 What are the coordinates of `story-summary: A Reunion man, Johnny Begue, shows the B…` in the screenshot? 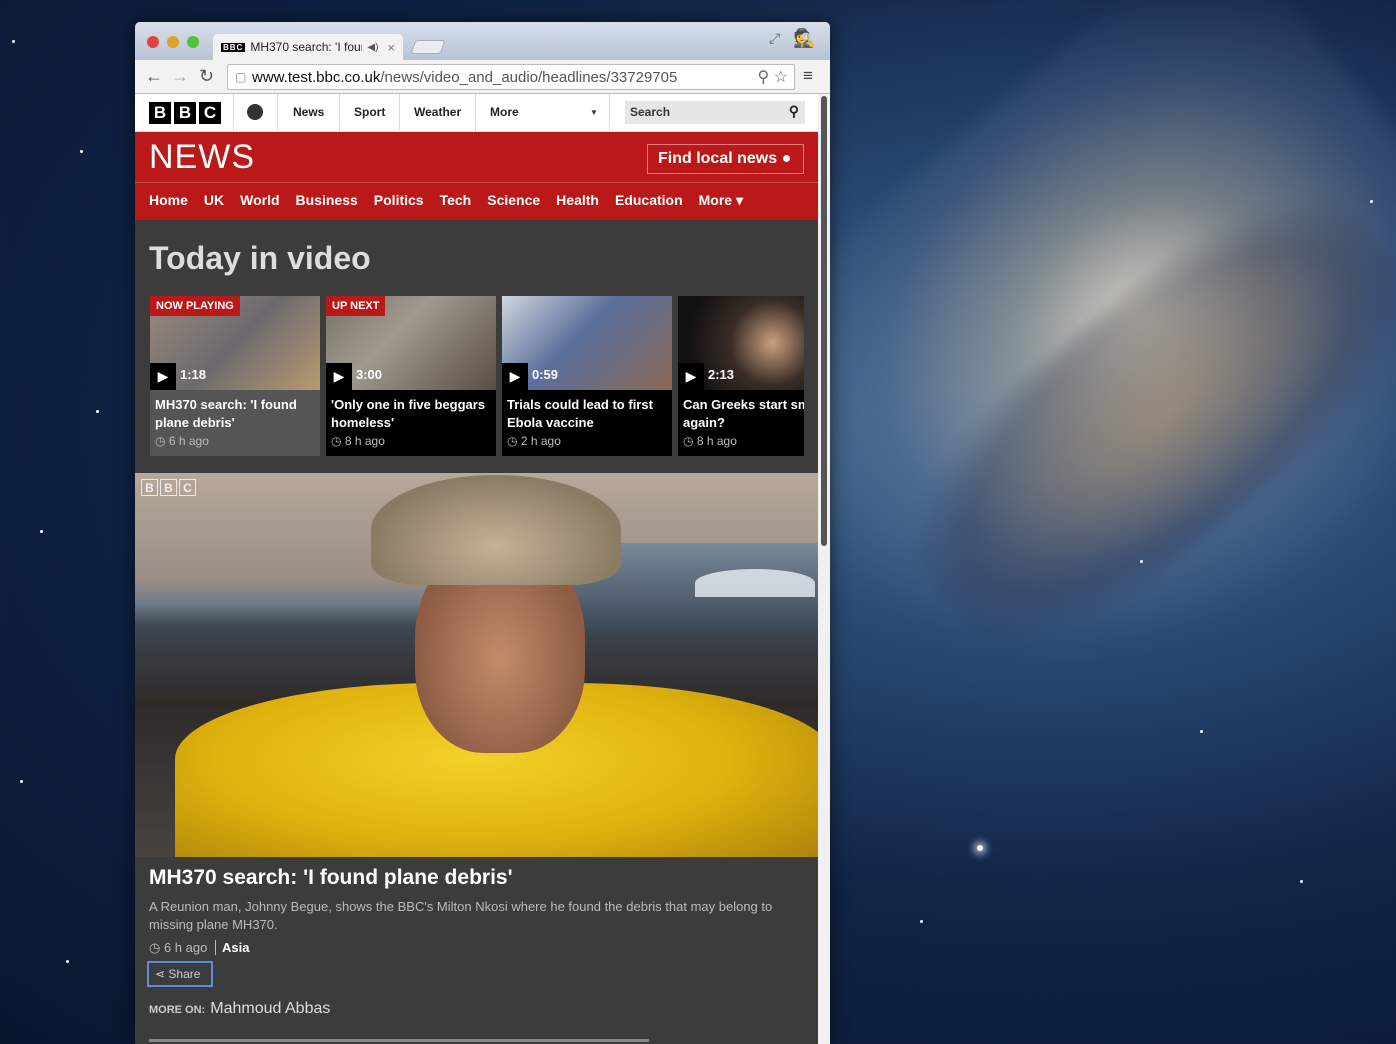 It's located at (461, 915).